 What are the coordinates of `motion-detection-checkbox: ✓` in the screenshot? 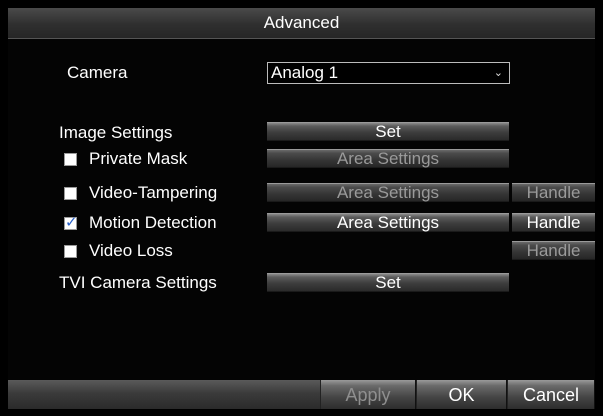 It's located at (71, 222).